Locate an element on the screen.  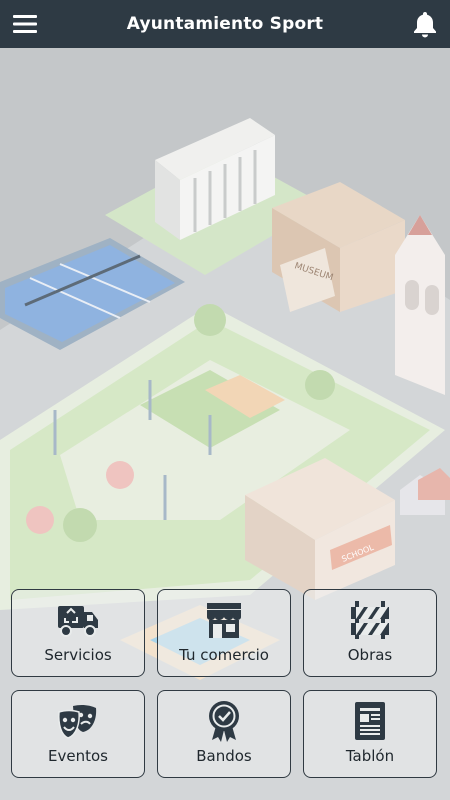
theater-masks-icon is located at coordinates (77, 721).